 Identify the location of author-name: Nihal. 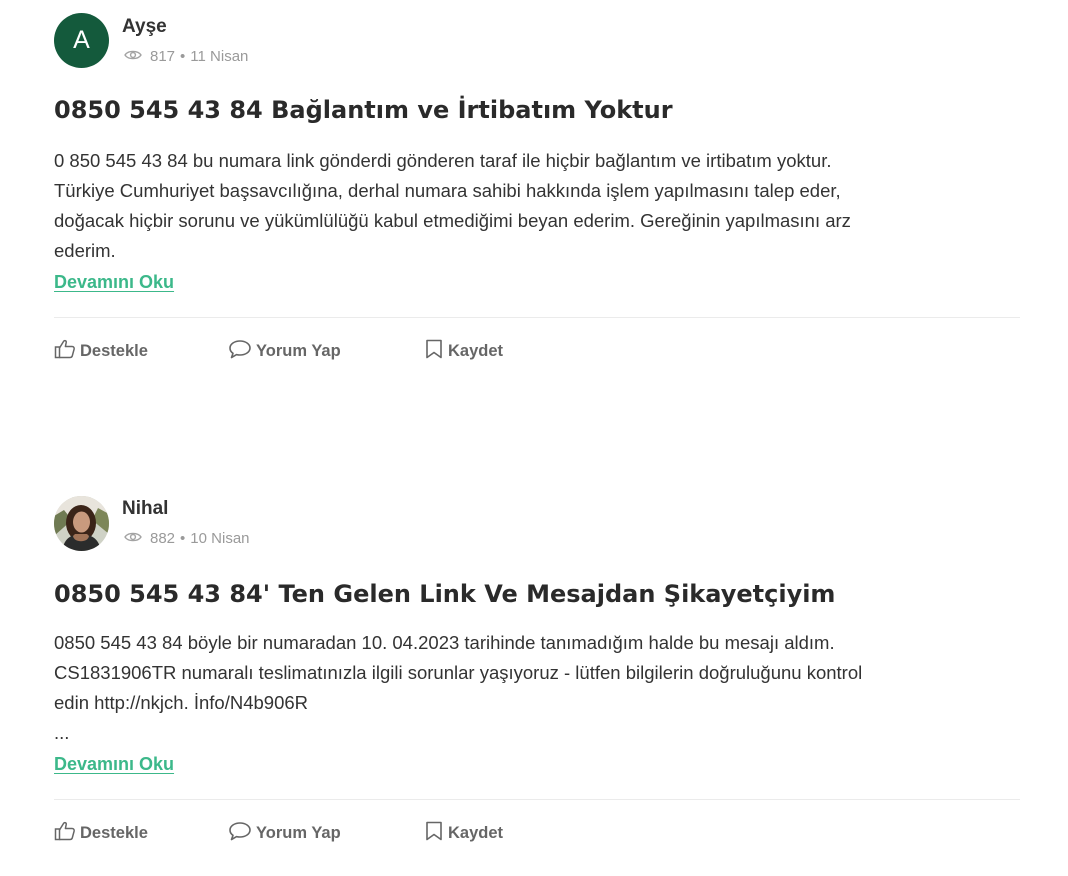
(145, 509).